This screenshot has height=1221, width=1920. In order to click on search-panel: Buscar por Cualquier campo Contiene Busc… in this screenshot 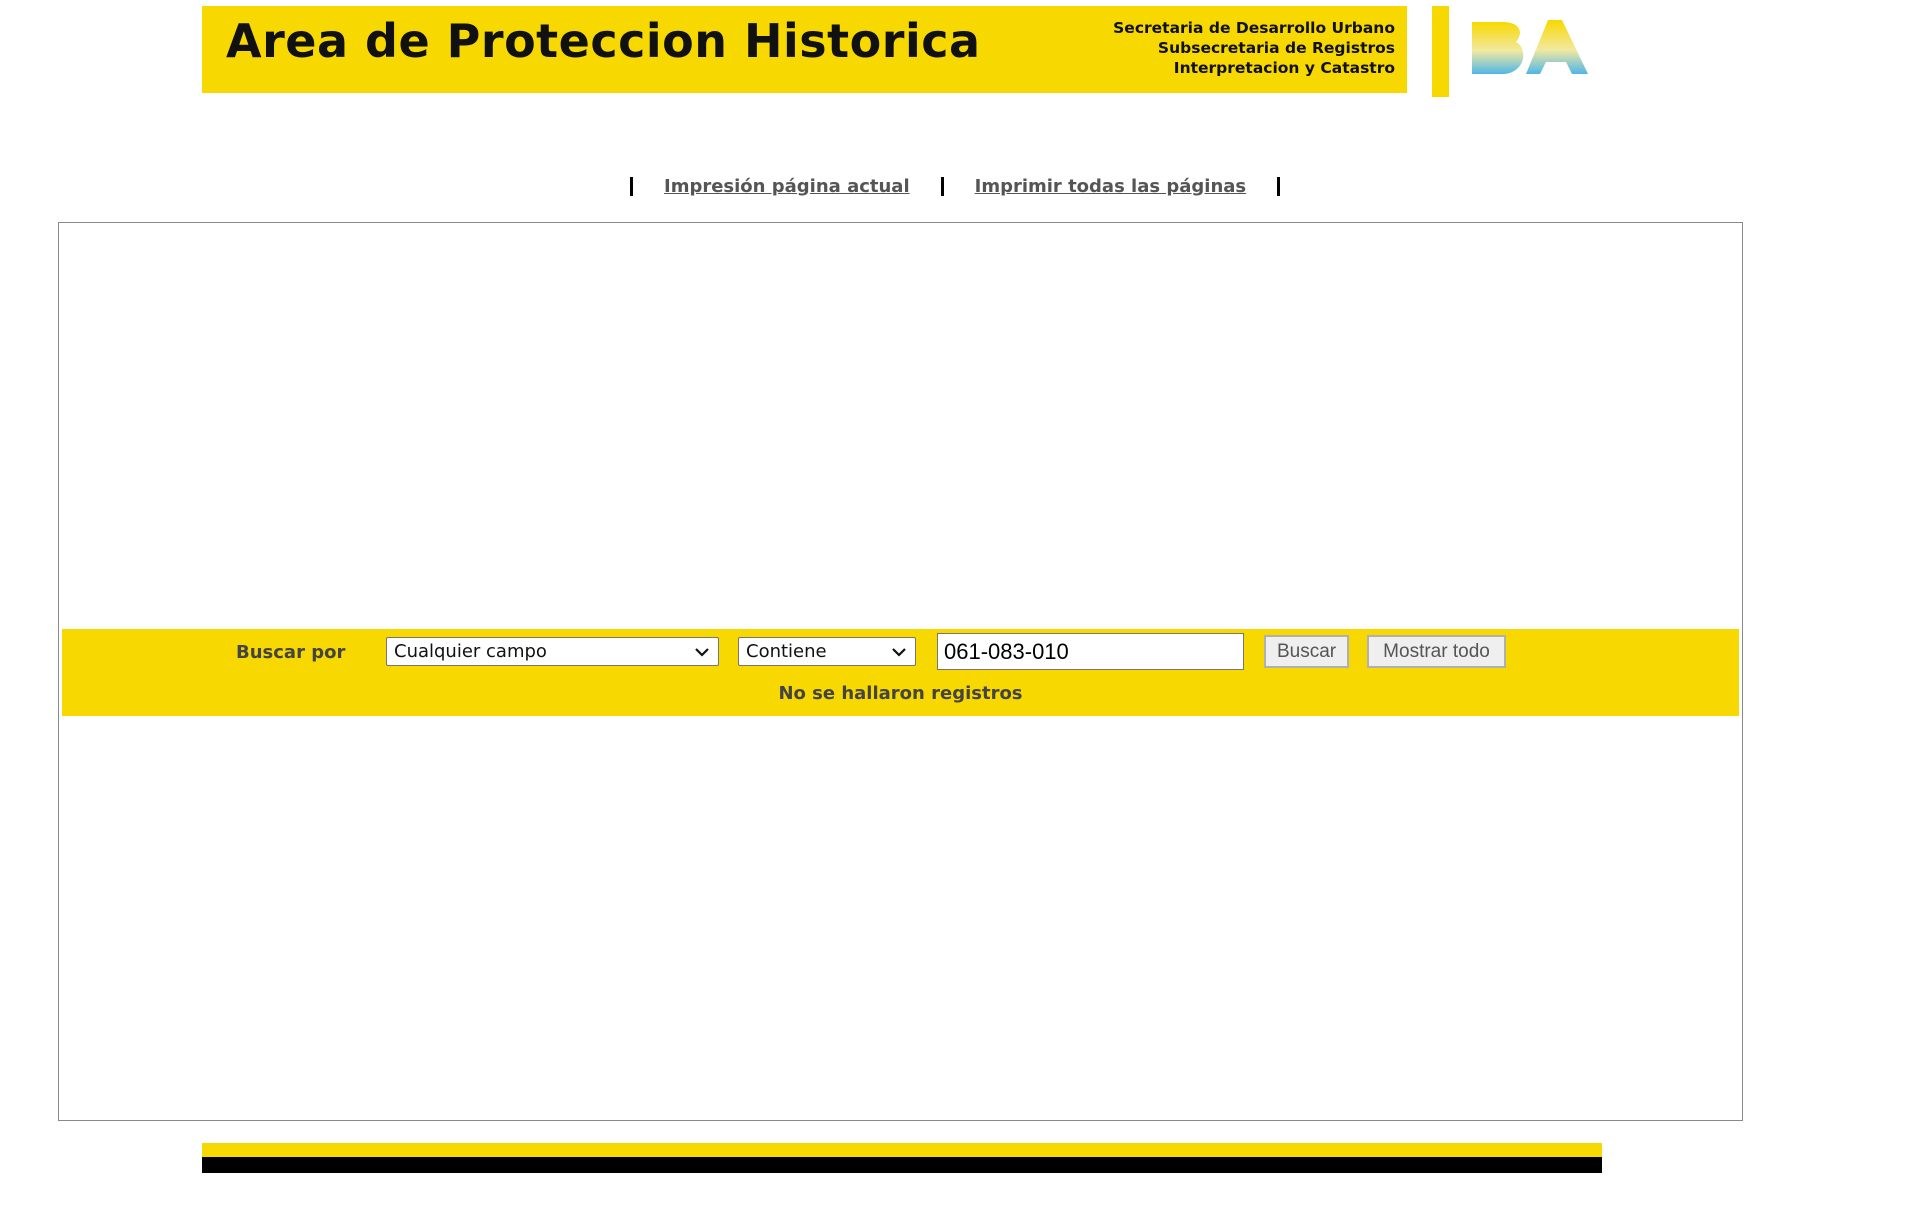, I will do `click(900, 672)`.